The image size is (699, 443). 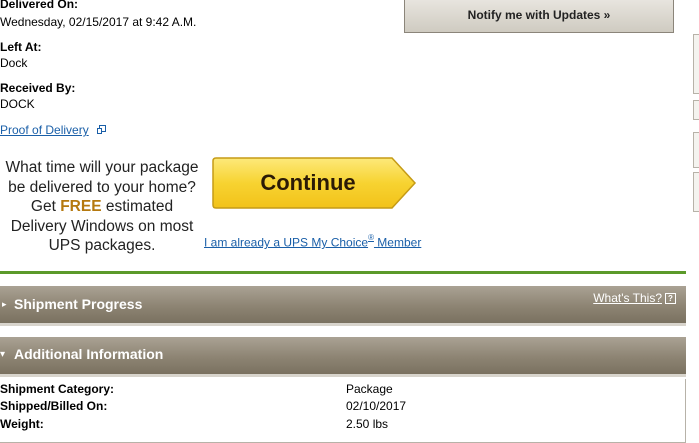 I want to click on continue-button: Continue, so click(x=314, y=183).